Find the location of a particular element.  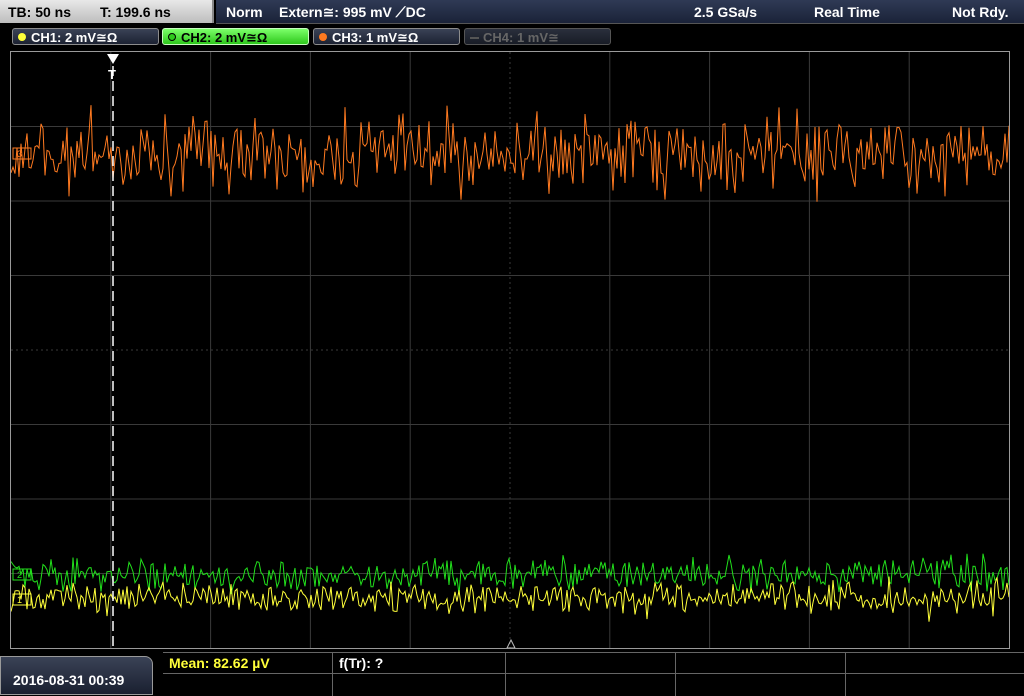

ch2-color-dot is located at coordinates (172, 37).